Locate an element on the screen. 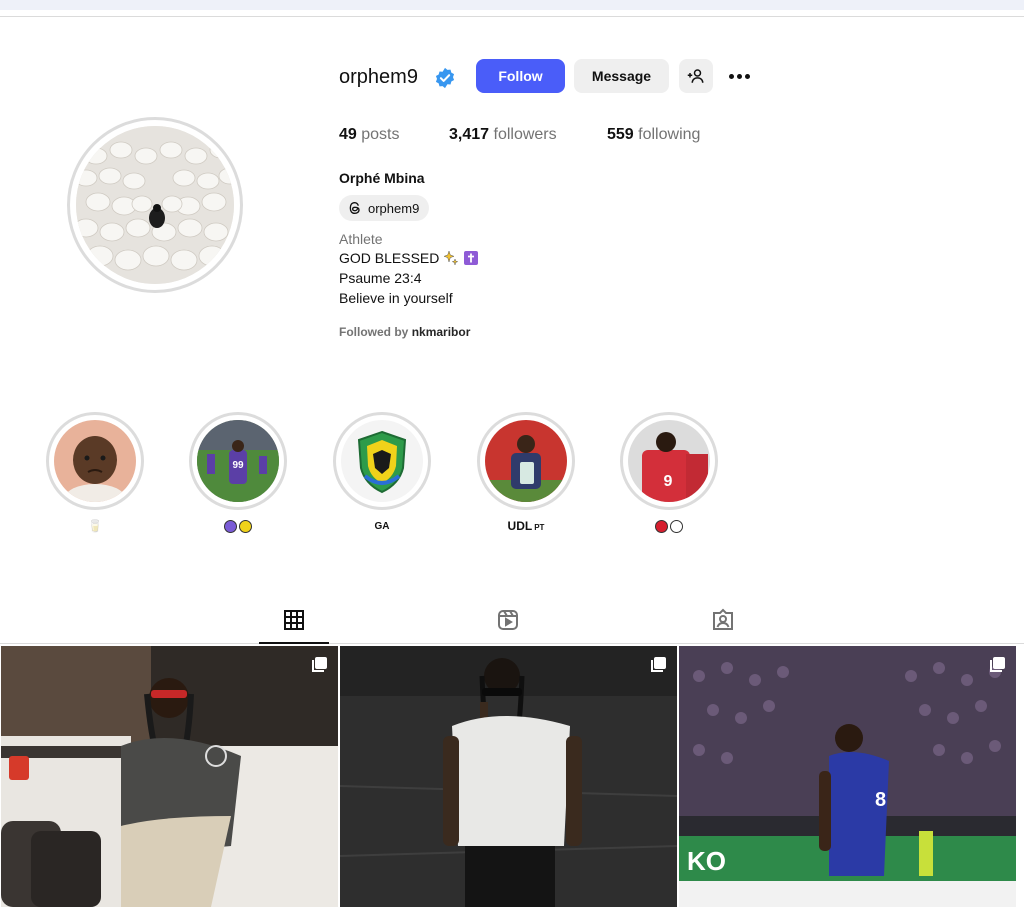 The height and width of the screenshot is (907, 1024). highlight-label: GA is located at coordinates (382, 526).